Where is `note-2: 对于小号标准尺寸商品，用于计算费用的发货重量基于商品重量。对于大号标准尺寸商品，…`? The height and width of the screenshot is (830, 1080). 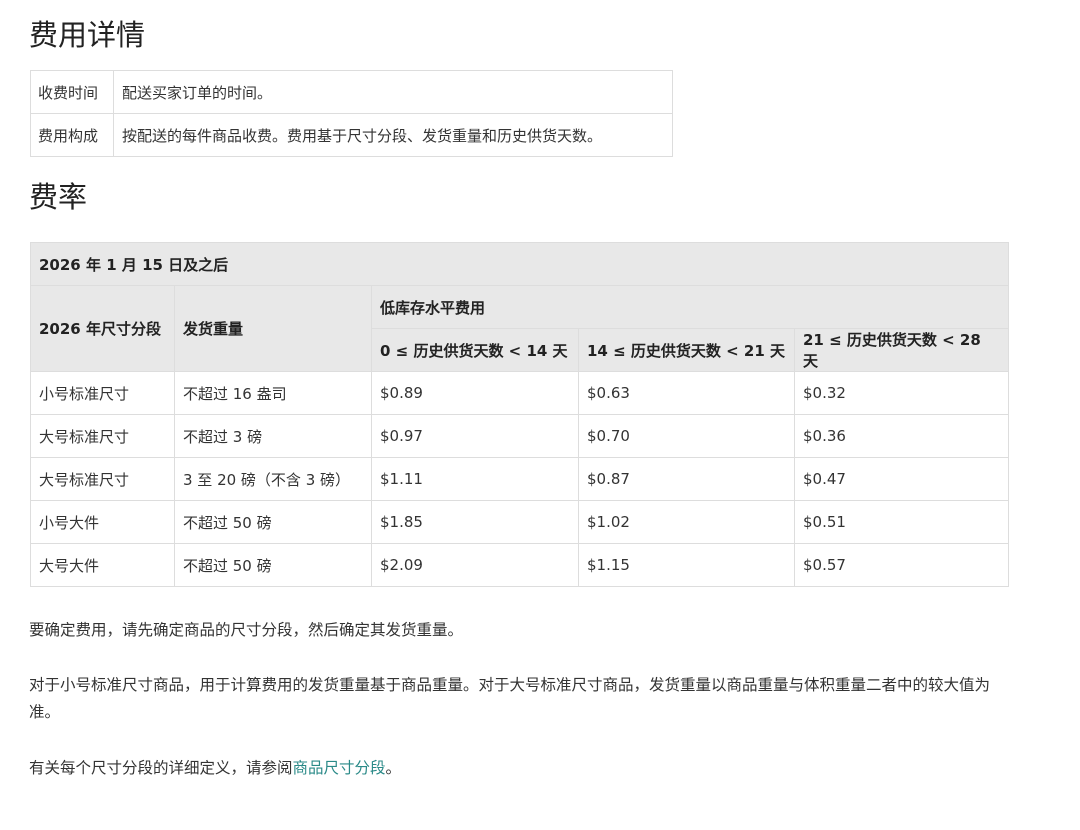
note-2: 对于小号标准尺寸商品，用于计算费用的发货重量基于商品重量。对于大号标准尺寸商品，… is located at coordinates (510, 698).